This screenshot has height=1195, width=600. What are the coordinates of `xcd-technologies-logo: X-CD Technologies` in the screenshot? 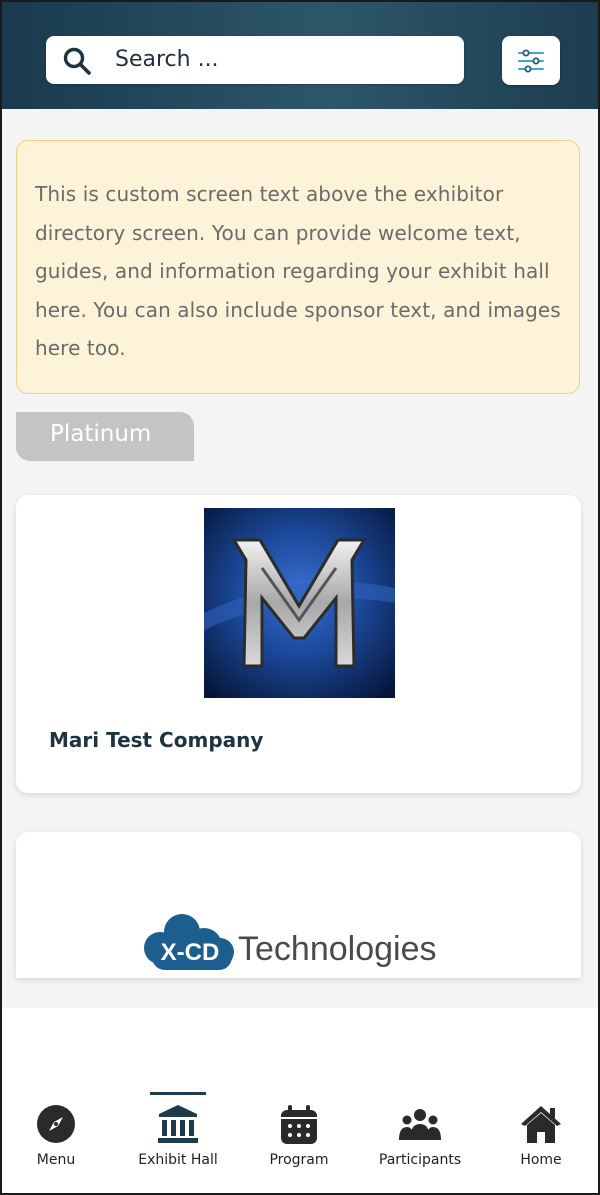 It's located at (290, 942).